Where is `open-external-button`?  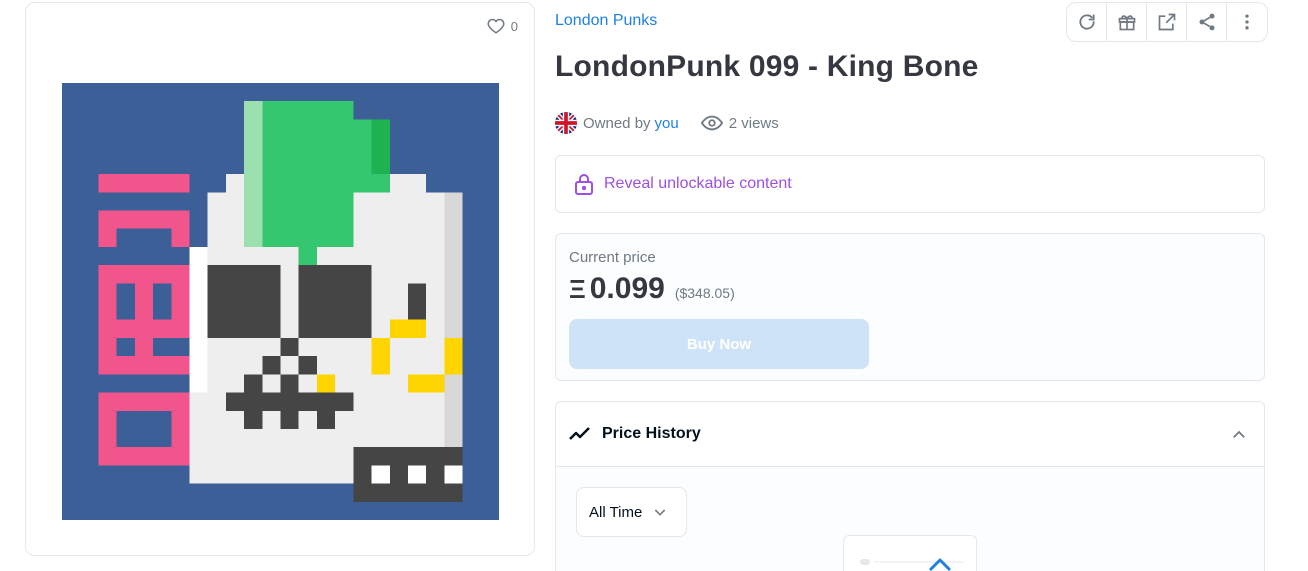
open-external-button is located at coordinates (1167, 22).